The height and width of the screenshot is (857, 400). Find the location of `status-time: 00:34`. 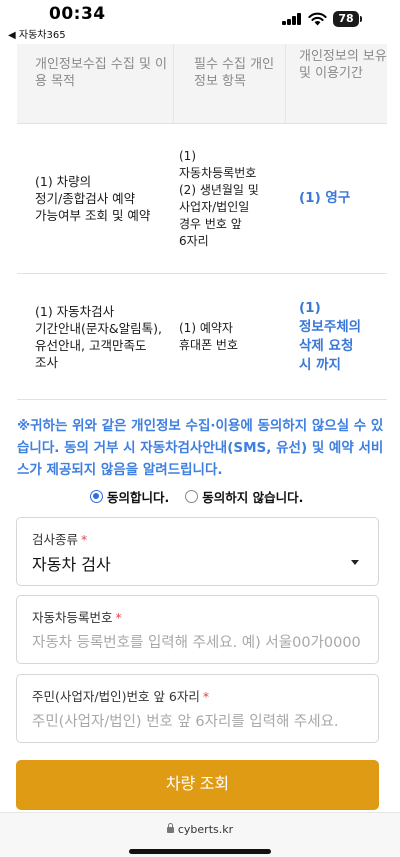

status-time: 00:34 is located at coordinates (77, 14).